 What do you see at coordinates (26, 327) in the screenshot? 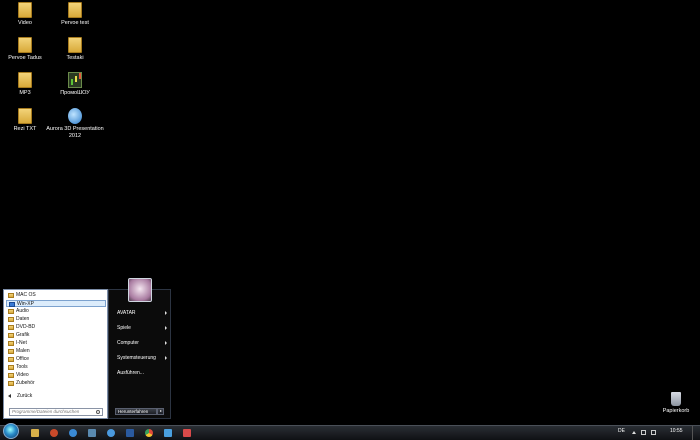
I see `menu-item-label: DVD-BD` at bounding box center [26, 327].